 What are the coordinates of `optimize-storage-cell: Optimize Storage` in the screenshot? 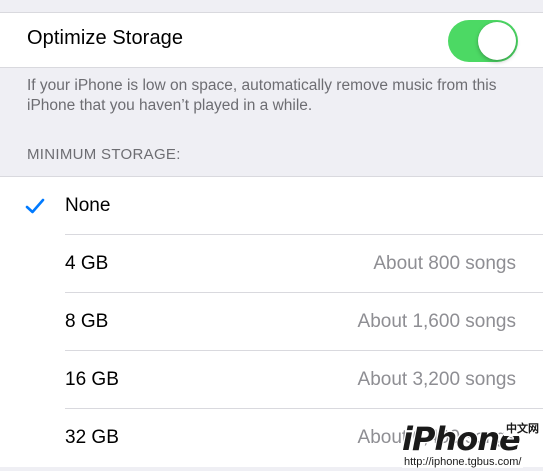 It's located at (271, 40).